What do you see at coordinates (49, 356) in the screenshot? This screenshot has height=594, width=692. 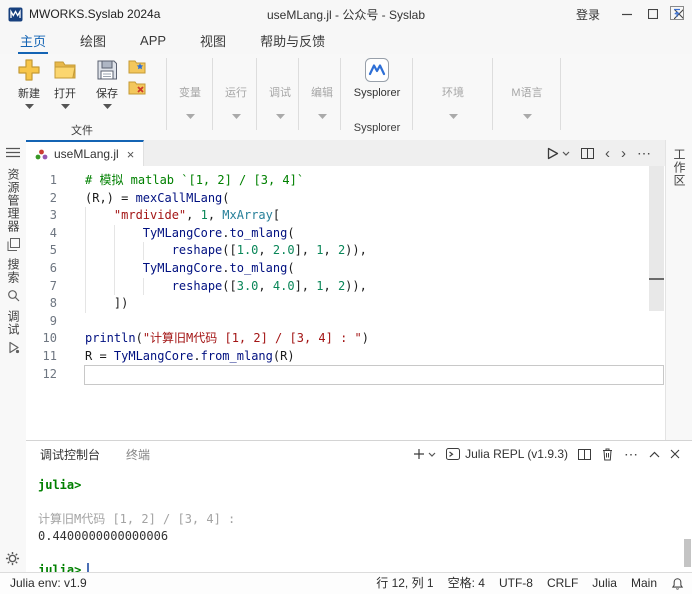 I see `line-number: 11` at bounding box center [49, 356].